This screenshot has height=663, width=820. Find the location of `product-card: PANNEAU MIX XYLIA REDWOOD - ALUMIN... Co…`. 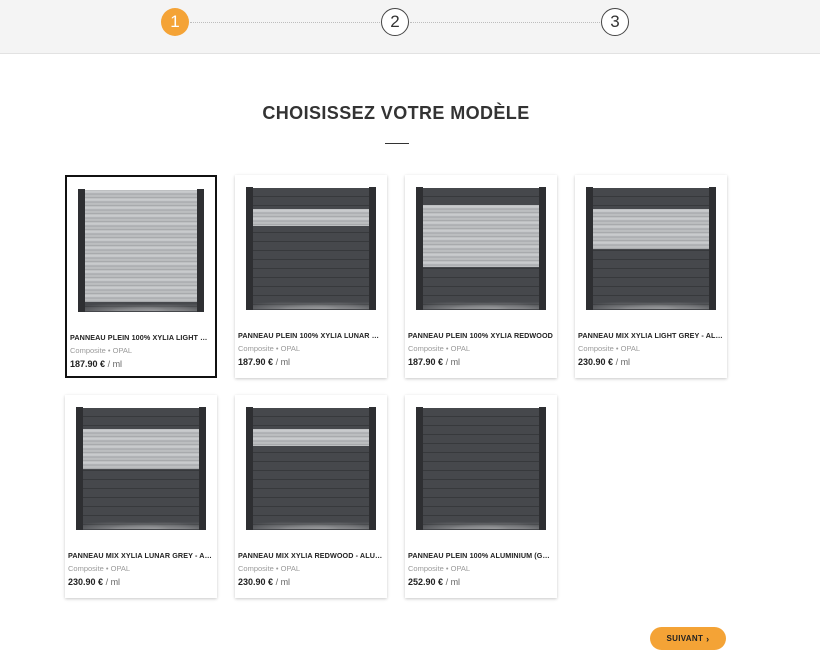

product-card: PANNEAU MIX XYLIA REDWOOD - ALUMIN... Co… is located at coordinates (311, 496).